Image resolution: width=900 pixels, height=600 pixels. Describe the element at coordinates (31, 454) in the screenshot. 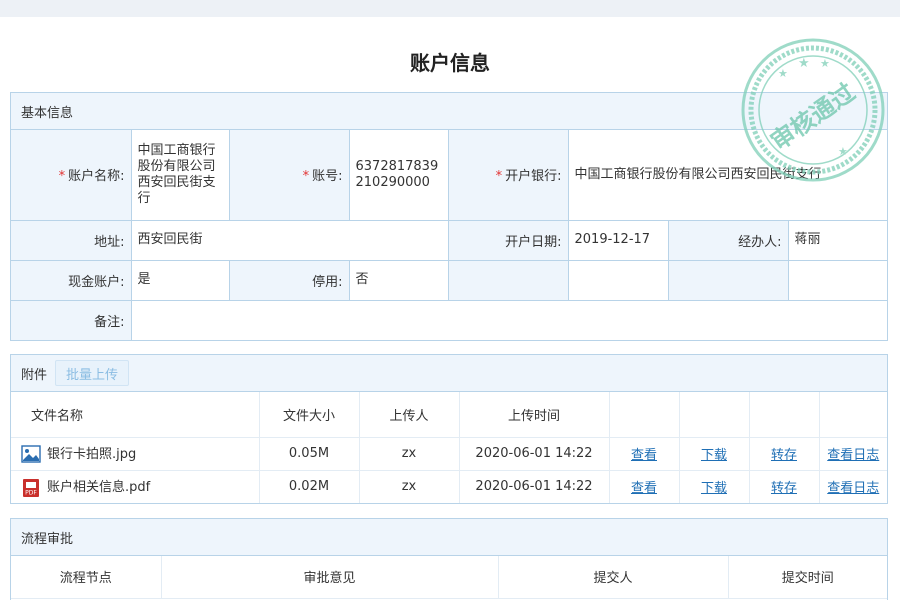

I see `image-file-icon` at that location.